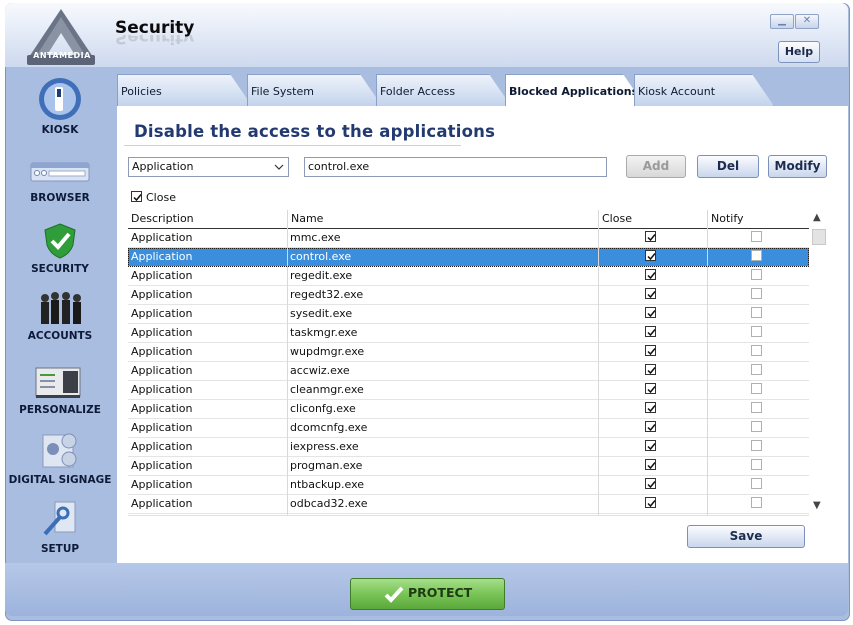 This screenshot has height=625, width=853. What do you see at coordinates (155, 41) in the screenshot?
I see `page-title-reflection: Security` at bounding box center [155, 41].